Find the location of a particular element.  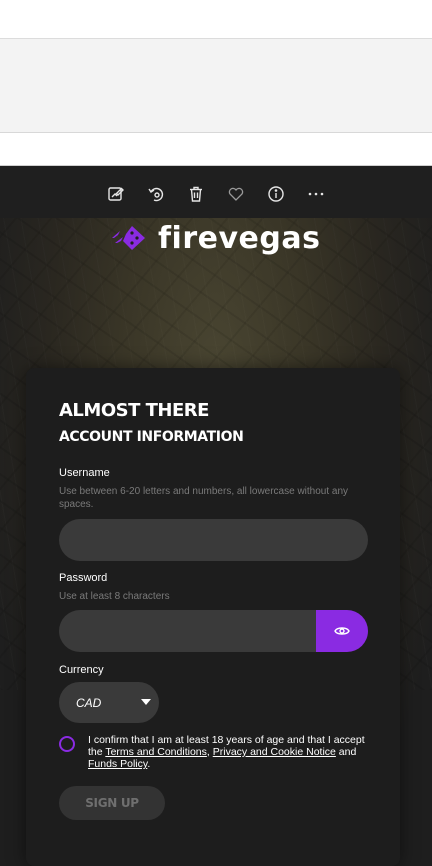

delete-icon is located at coordinates (196, 194).